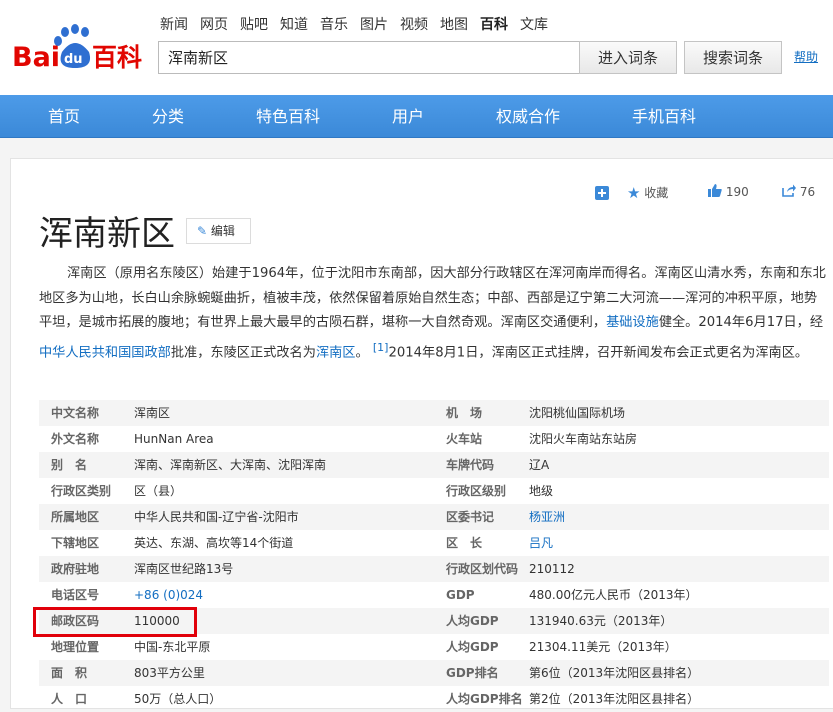  I want to click on link-music: 音乐, so click(334, 24).